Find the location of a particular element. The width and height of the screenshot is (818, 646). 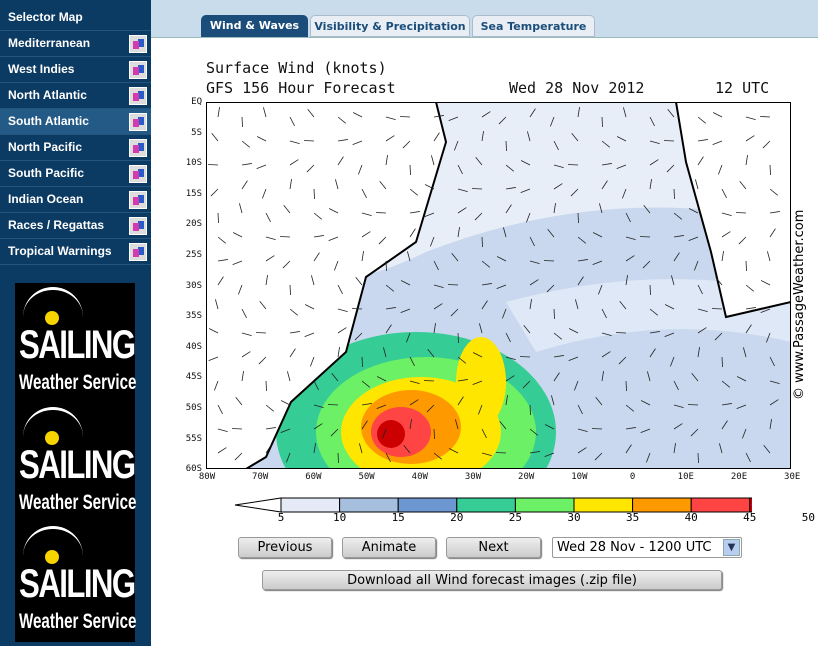

colorbar-label: 35 is located at coordinates (632, 517).